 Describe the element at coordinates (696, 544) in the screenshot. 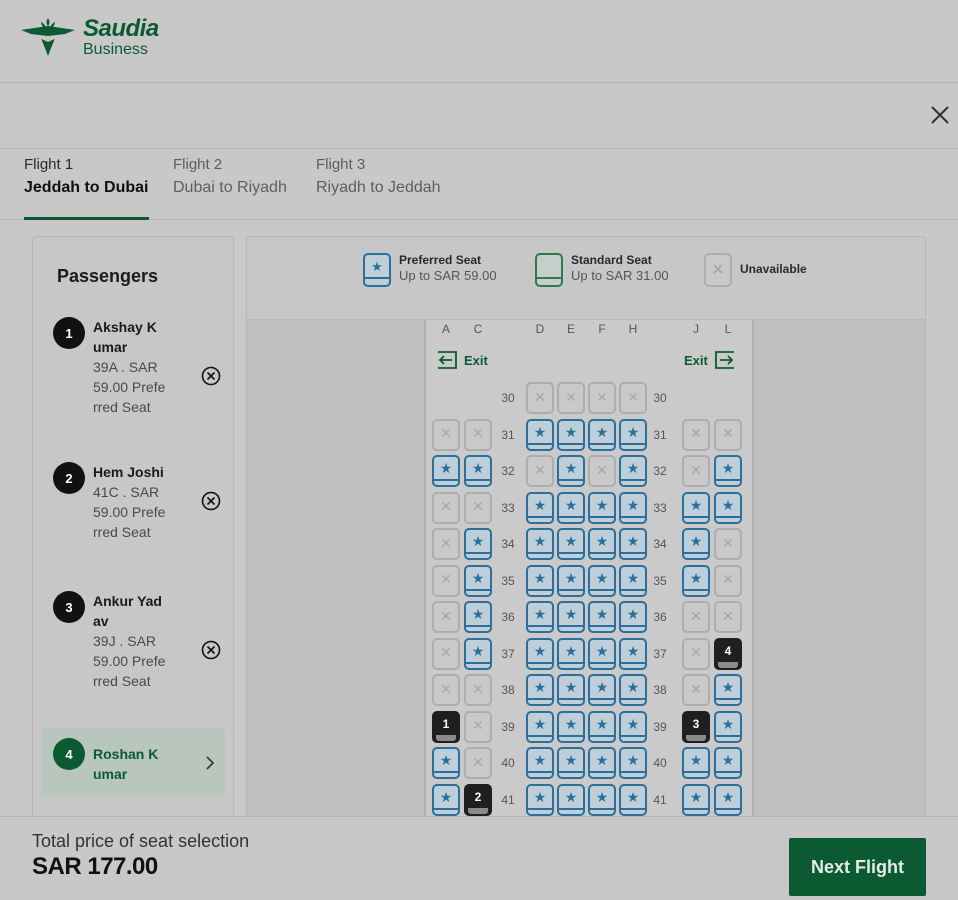

I see `seat-preferred-34j: ★` at that location.